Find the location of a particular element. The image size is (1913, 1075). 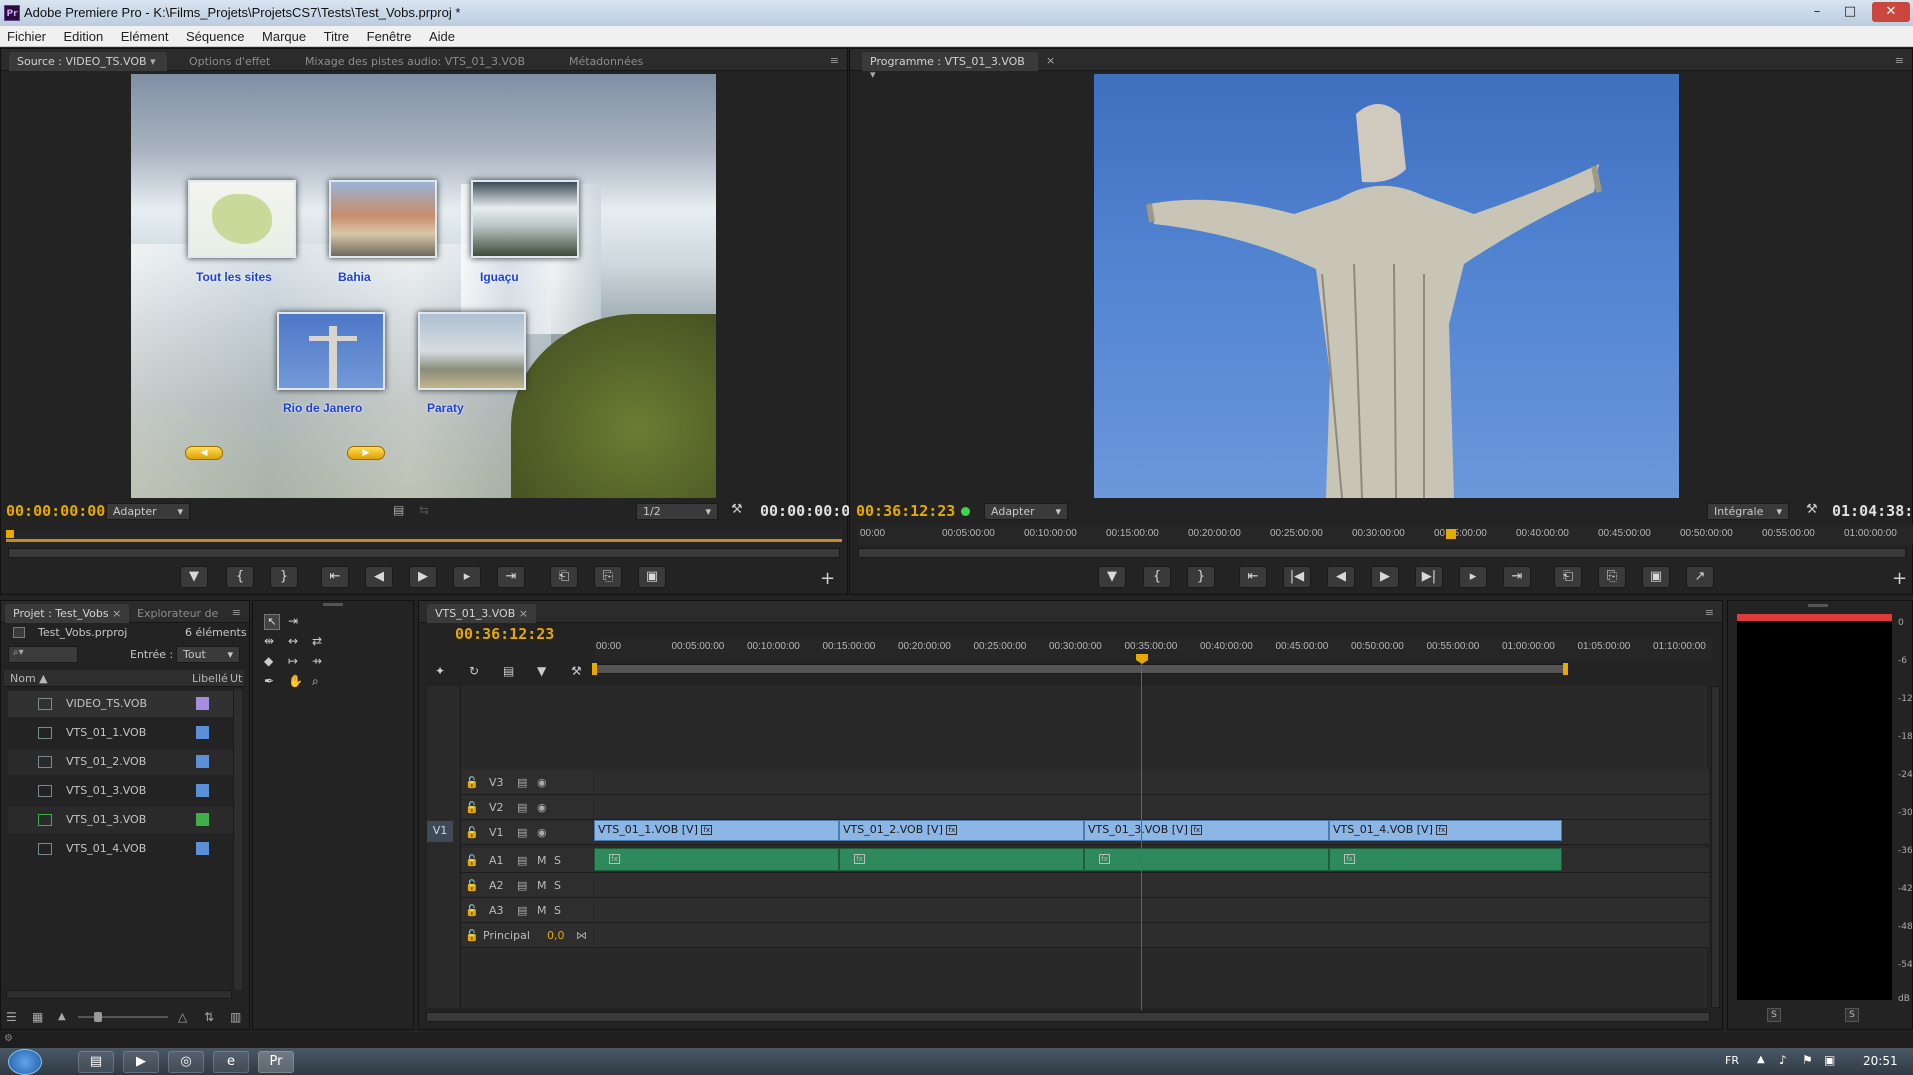

menu-titre: Titre is located at coordinates (337, 35).